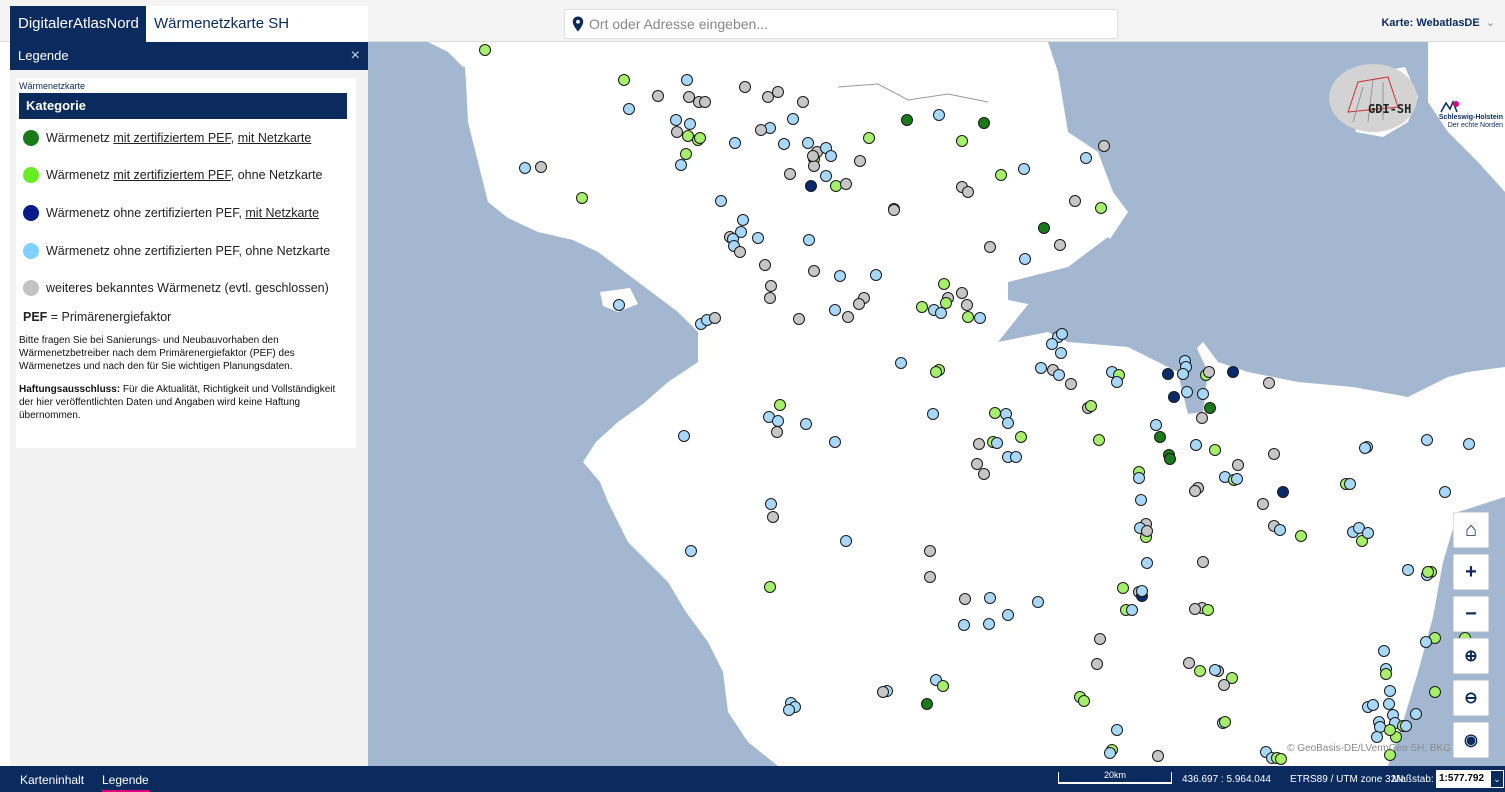 This screenshot has width=1505, height=792. What do you see at coordinates (853, 24) in the screenshot?
I see `search-input` at bounding box center [853, 24].